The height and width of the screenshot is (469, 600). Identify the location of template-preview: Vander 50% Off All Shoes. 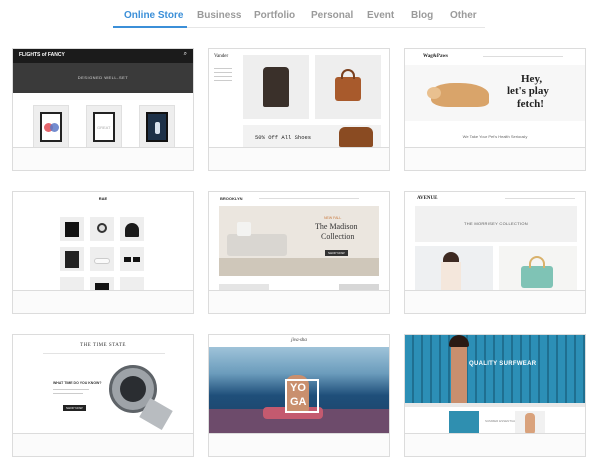
(299, 99).